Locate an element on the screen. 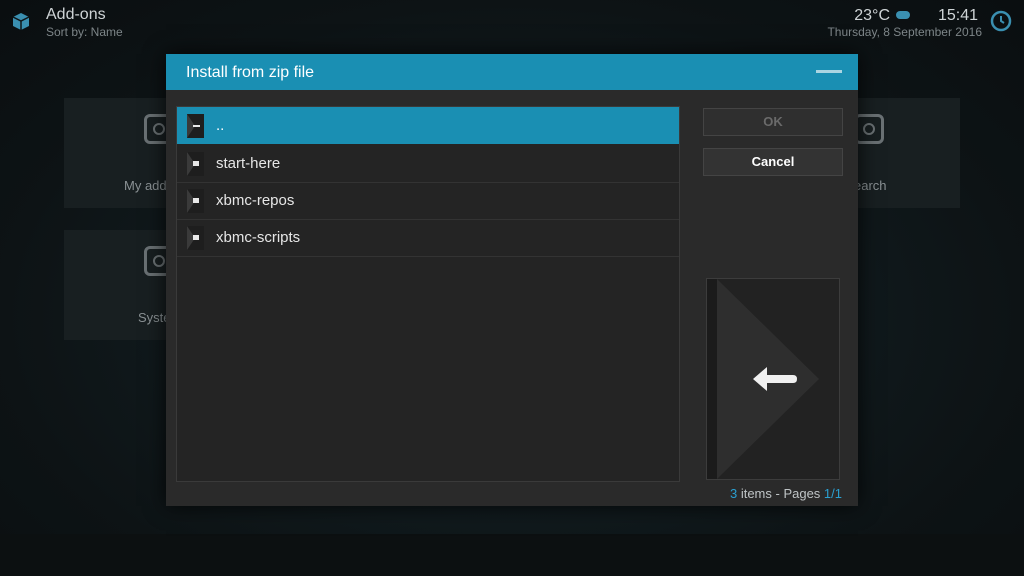 This screenshot has width=1024, height=576. parent-folder-preview-icon is located at coordinates (773, 379).